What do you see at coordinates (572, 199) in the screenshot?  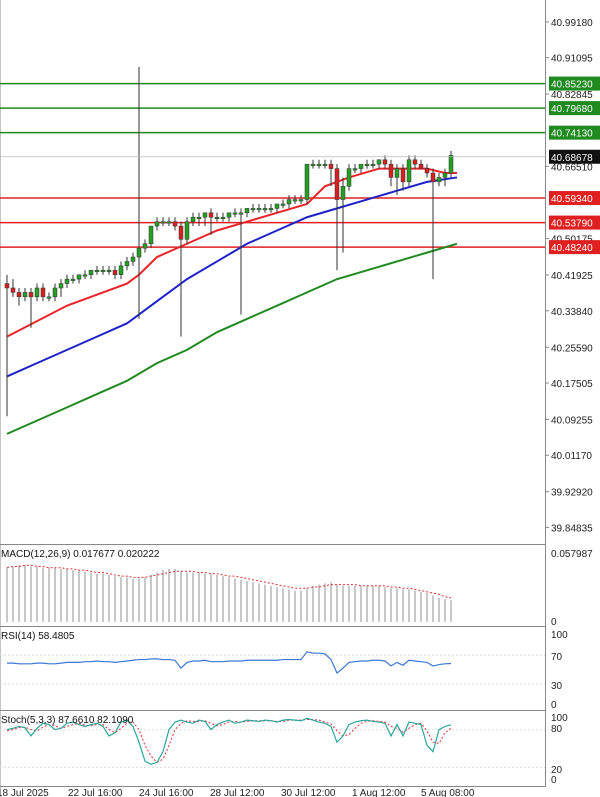 I see `support-level-label: 40.59340` at bounding box center [572, 199].